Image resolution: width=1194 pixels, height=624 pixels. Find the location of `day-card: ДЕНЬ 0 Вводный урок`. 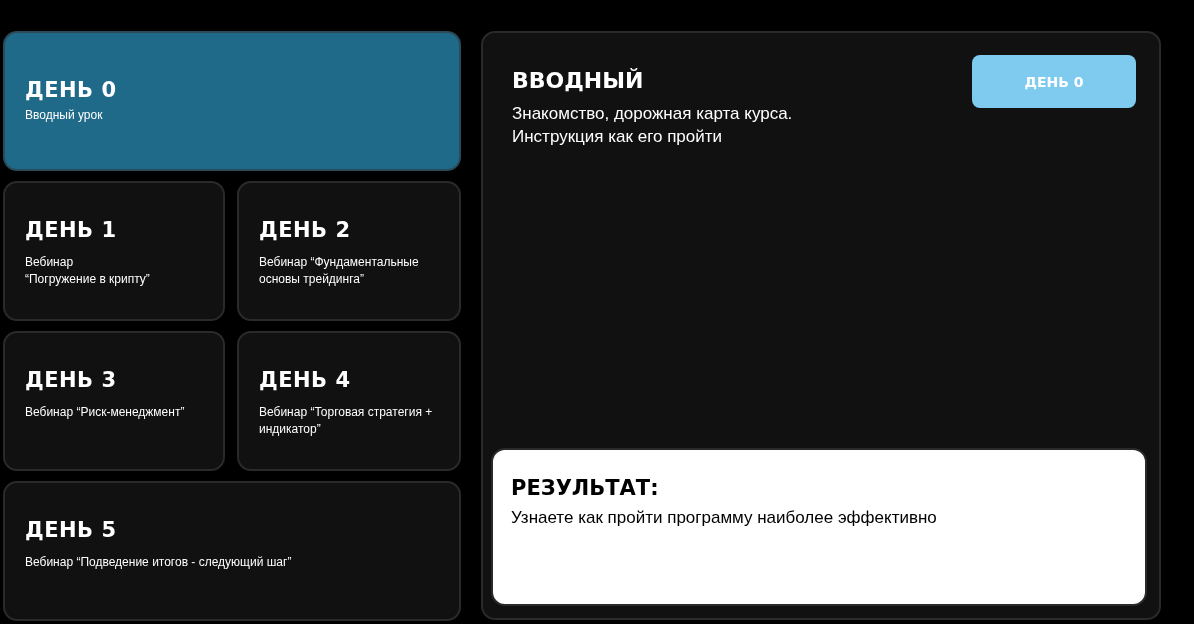

day-card: ДЕНЬ 0 Вводный урок is located at coordinates (232, 101).